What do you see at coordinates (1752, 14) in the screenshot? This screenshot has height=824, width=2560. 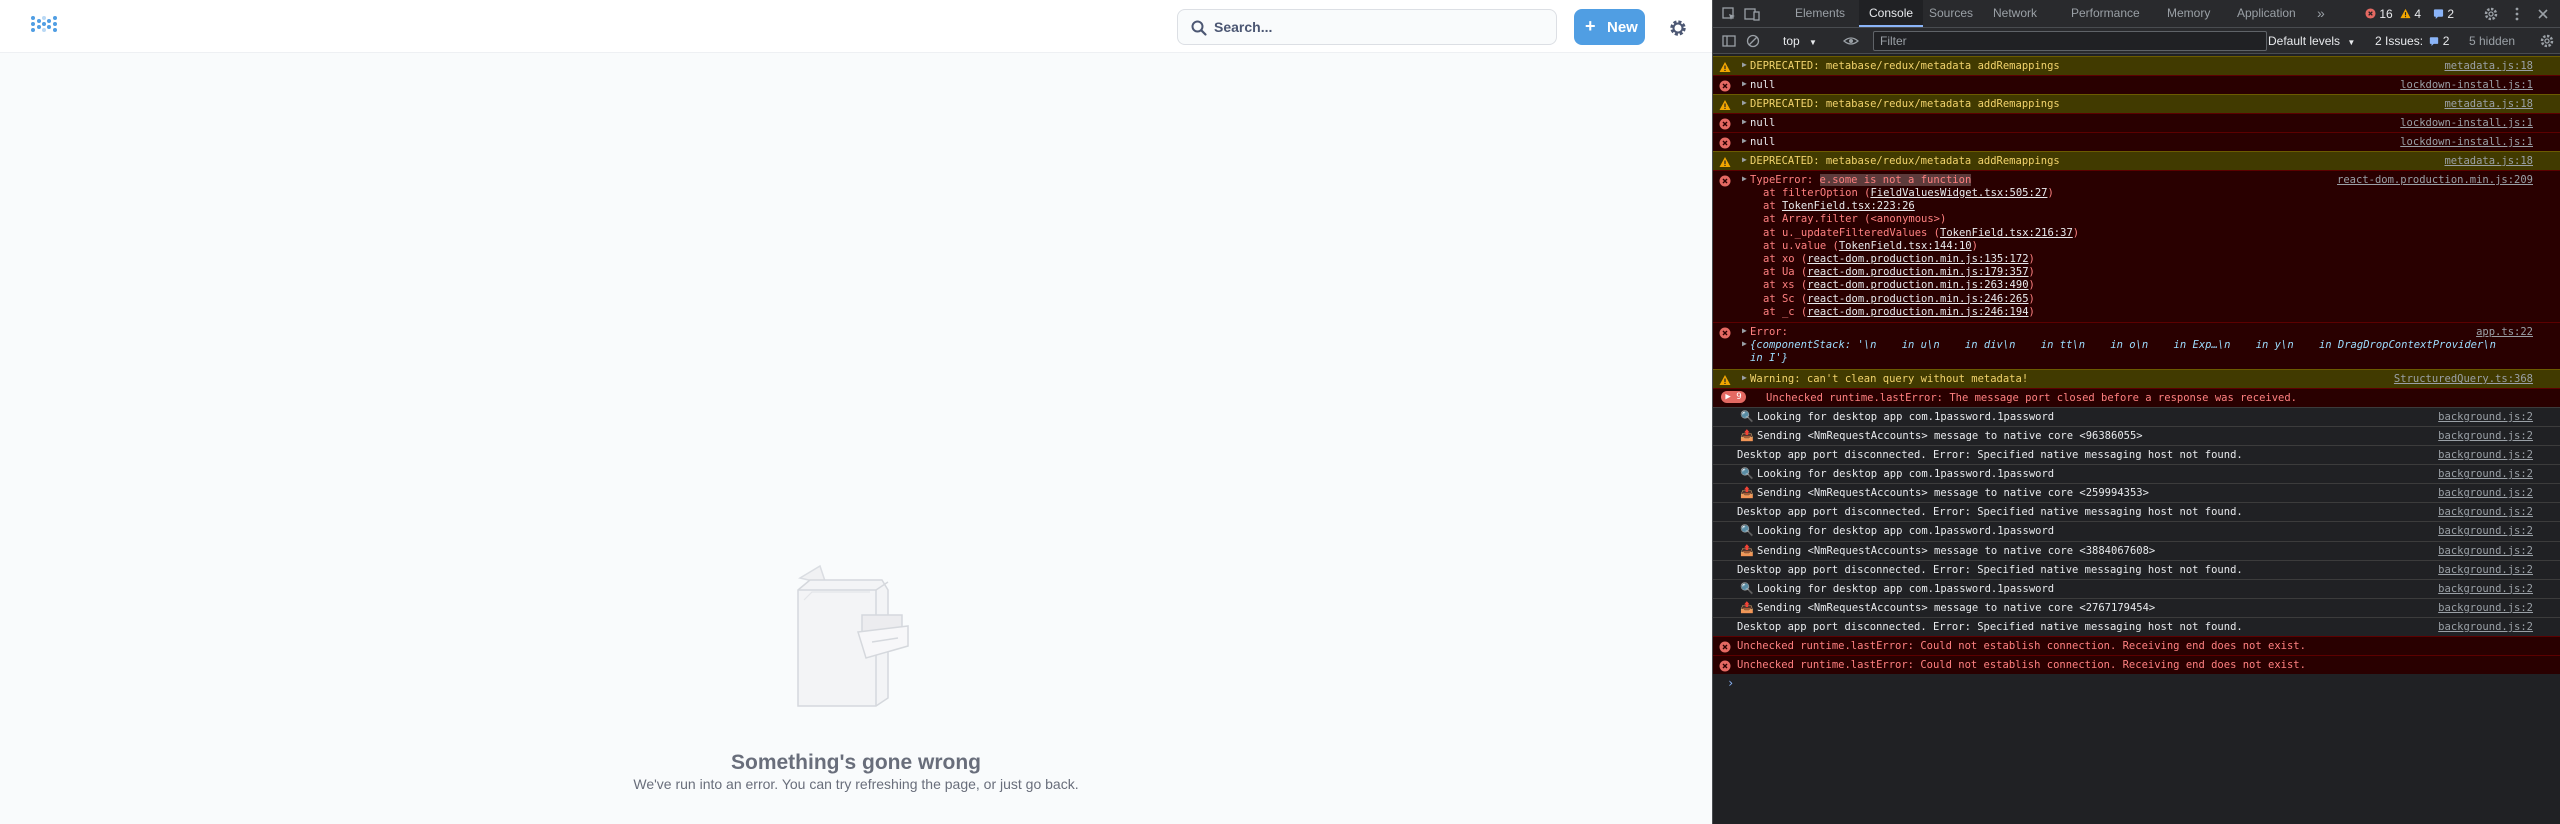 I see `device-toolbar-icon` at bounding box center [1752, 14].